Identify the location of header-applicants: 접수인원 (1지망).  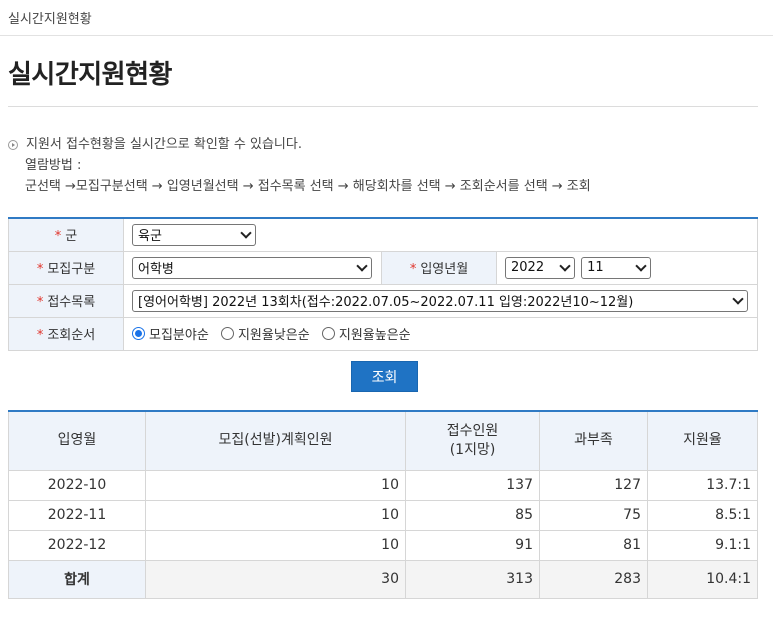
(472, 440).